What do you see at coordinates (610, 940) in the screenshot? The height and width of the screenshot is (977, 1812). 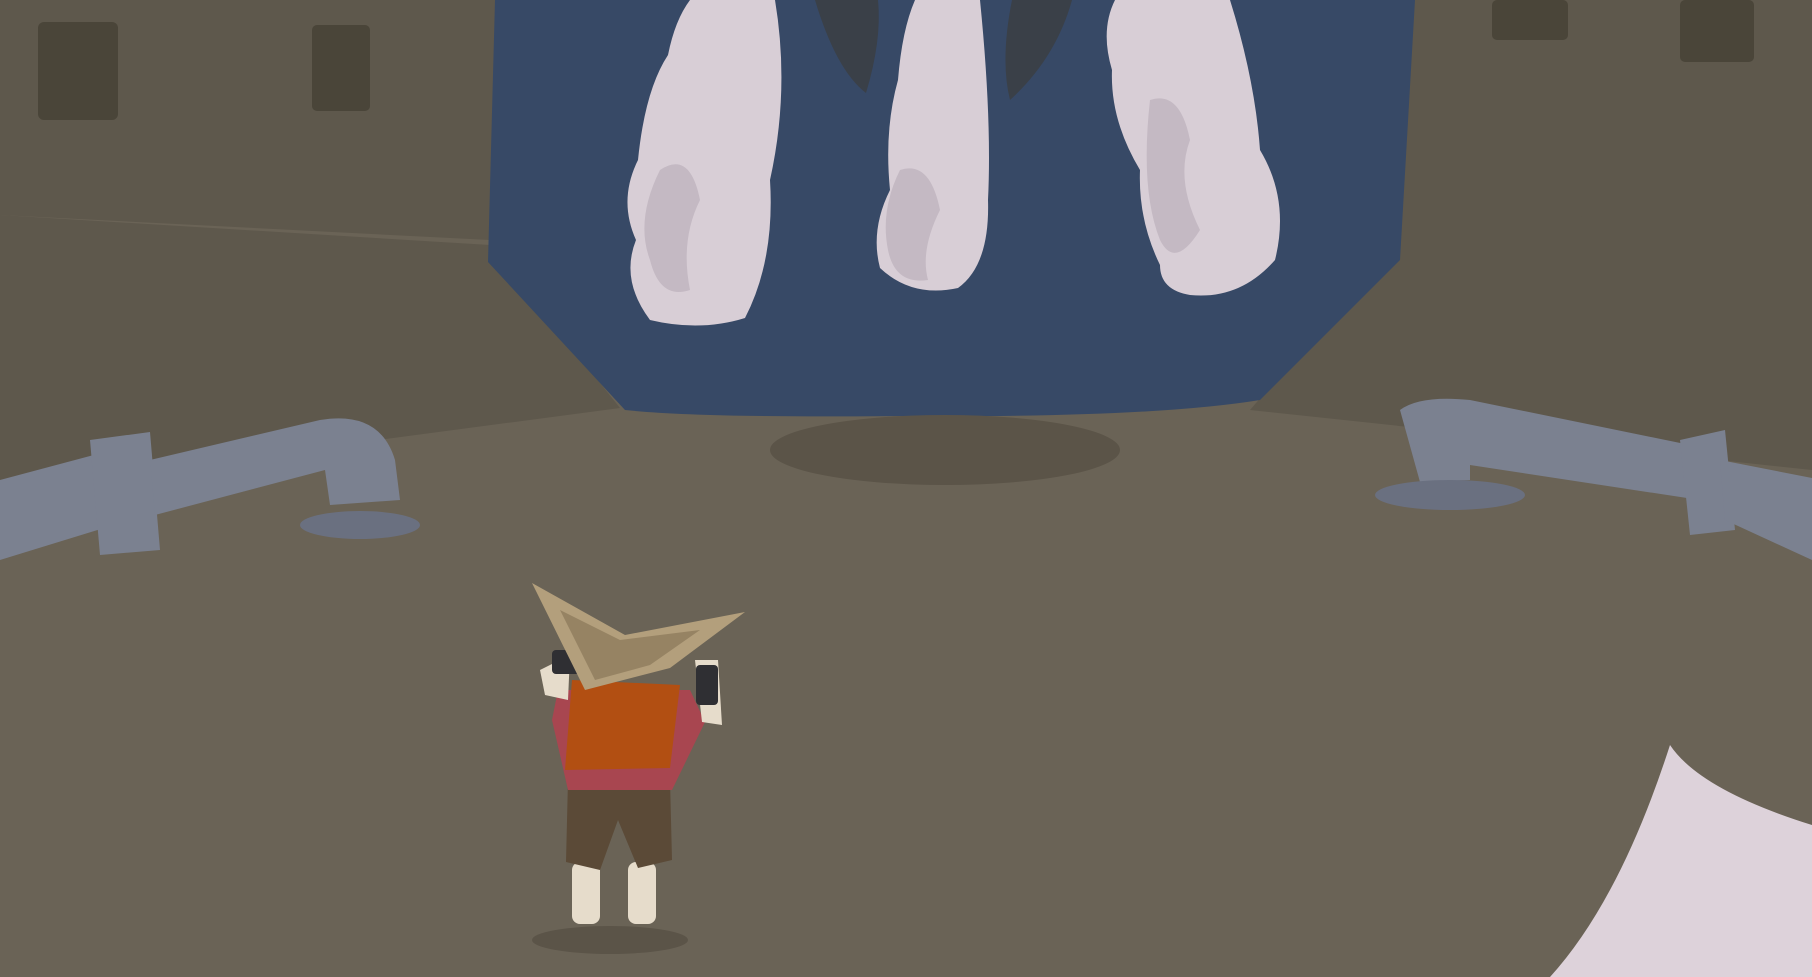 I see `character-shadow` at bounding box center [610, 940].